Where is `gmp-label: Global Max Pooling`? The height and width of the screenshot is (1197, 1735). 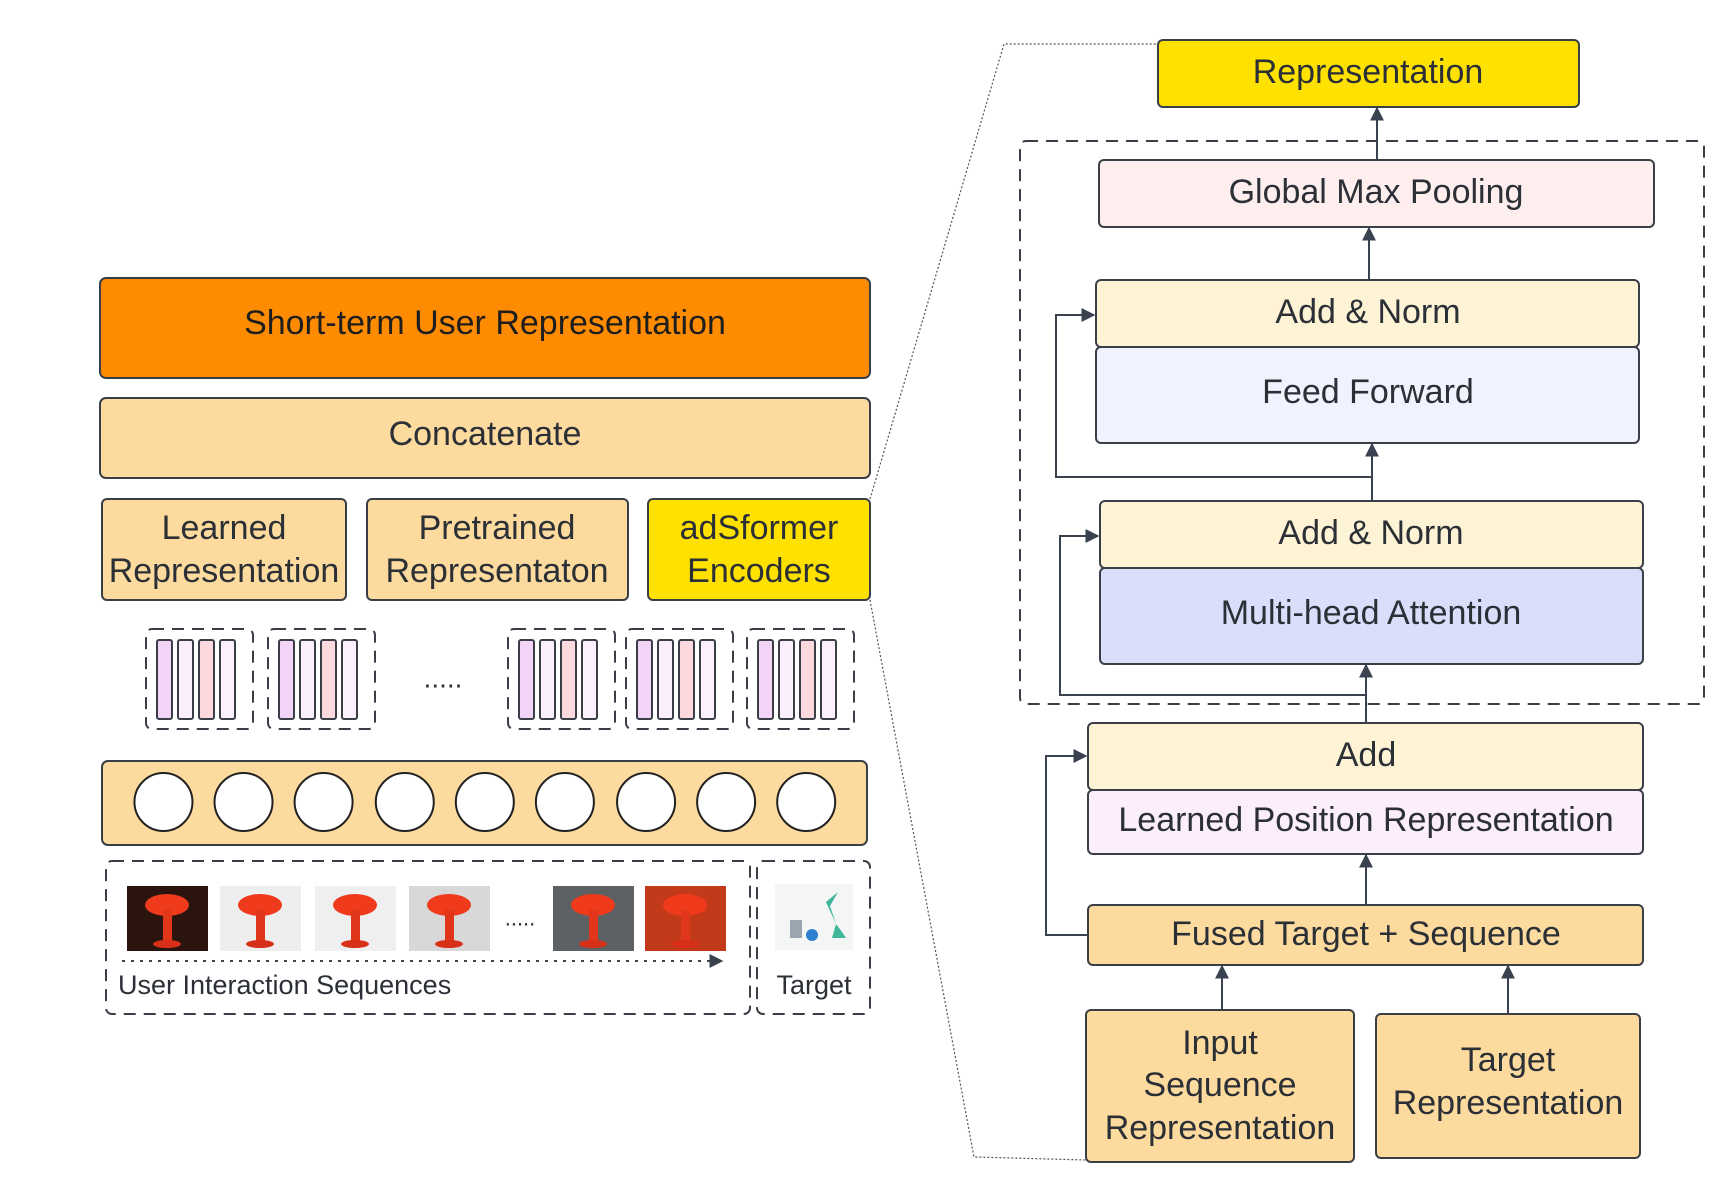
gmp-label: Global Max Pooling is located at coordinates (1376, 192).